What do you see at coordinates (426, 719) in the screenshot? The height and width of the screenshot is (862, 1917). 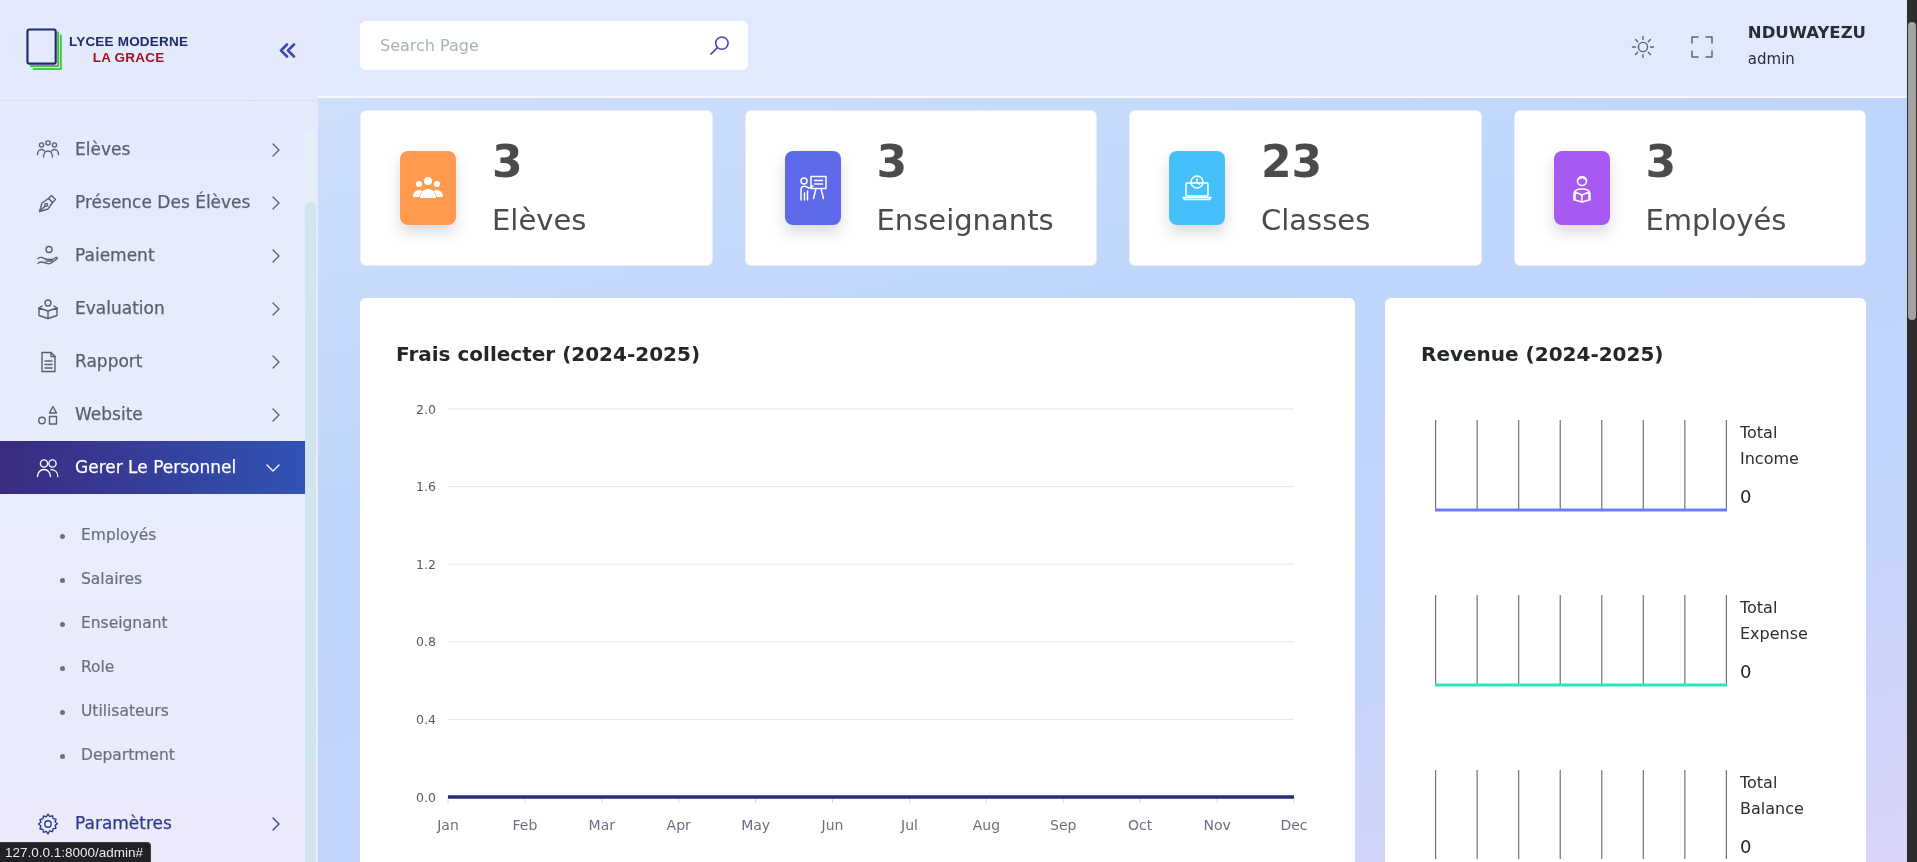 I see `y-axis-label: 0.4` at bounding box center [426, 719].